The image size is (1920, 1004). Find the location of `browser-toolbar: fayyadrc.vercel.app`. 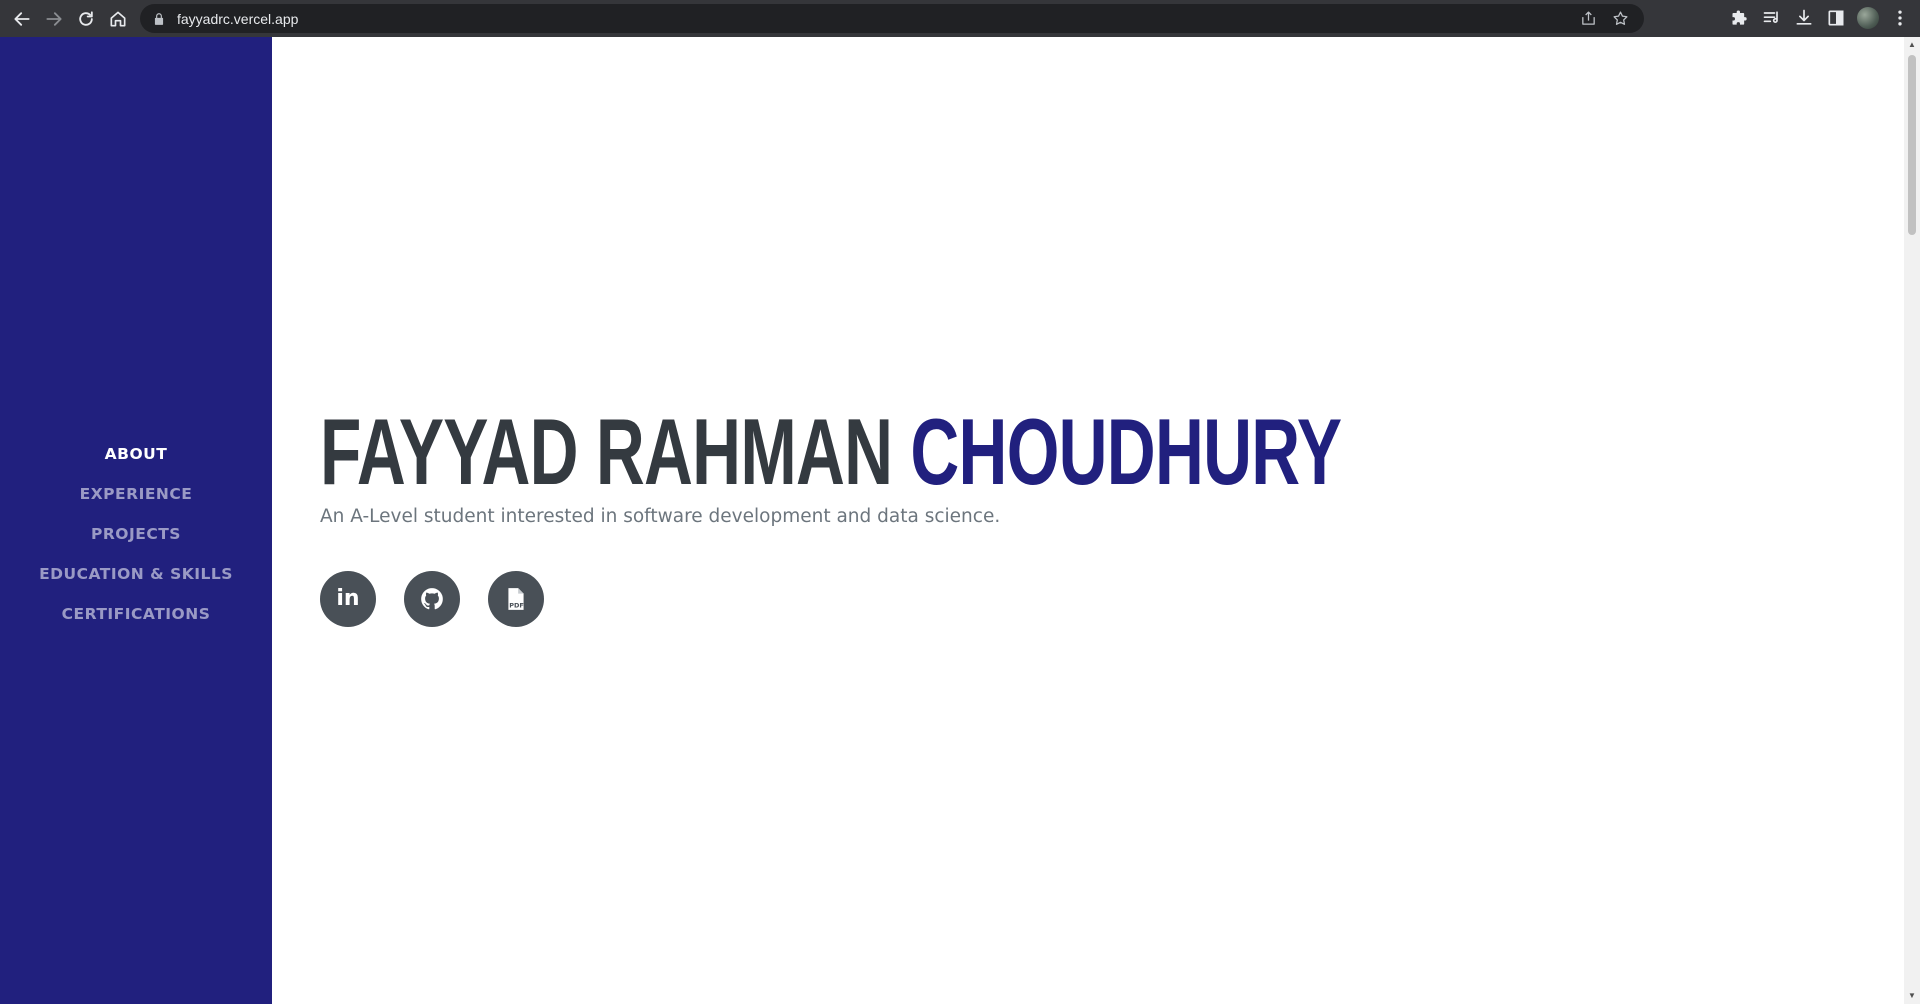

browser-toolbar: fayyadrc.vercel.app is located at coordinates (960, 18).